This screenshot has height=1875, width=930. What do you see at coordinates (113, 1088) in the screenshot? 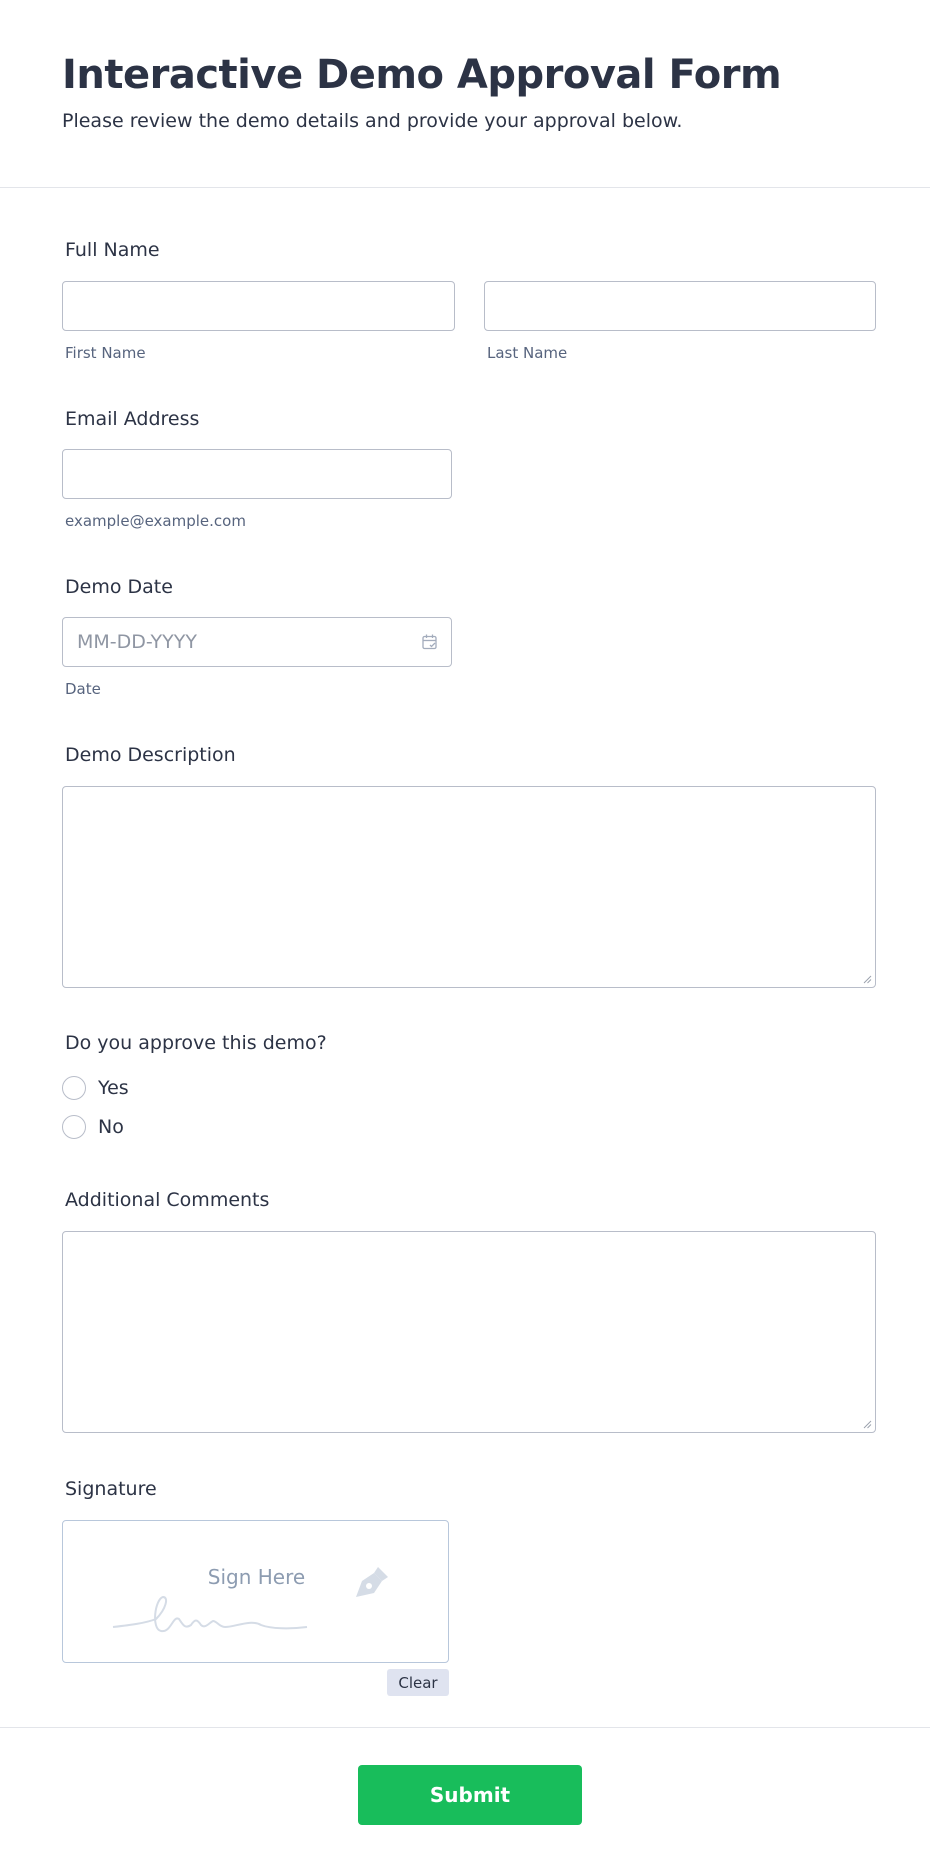
I see `radio-label-yes: Yes` at bounding box center [113, 1088].